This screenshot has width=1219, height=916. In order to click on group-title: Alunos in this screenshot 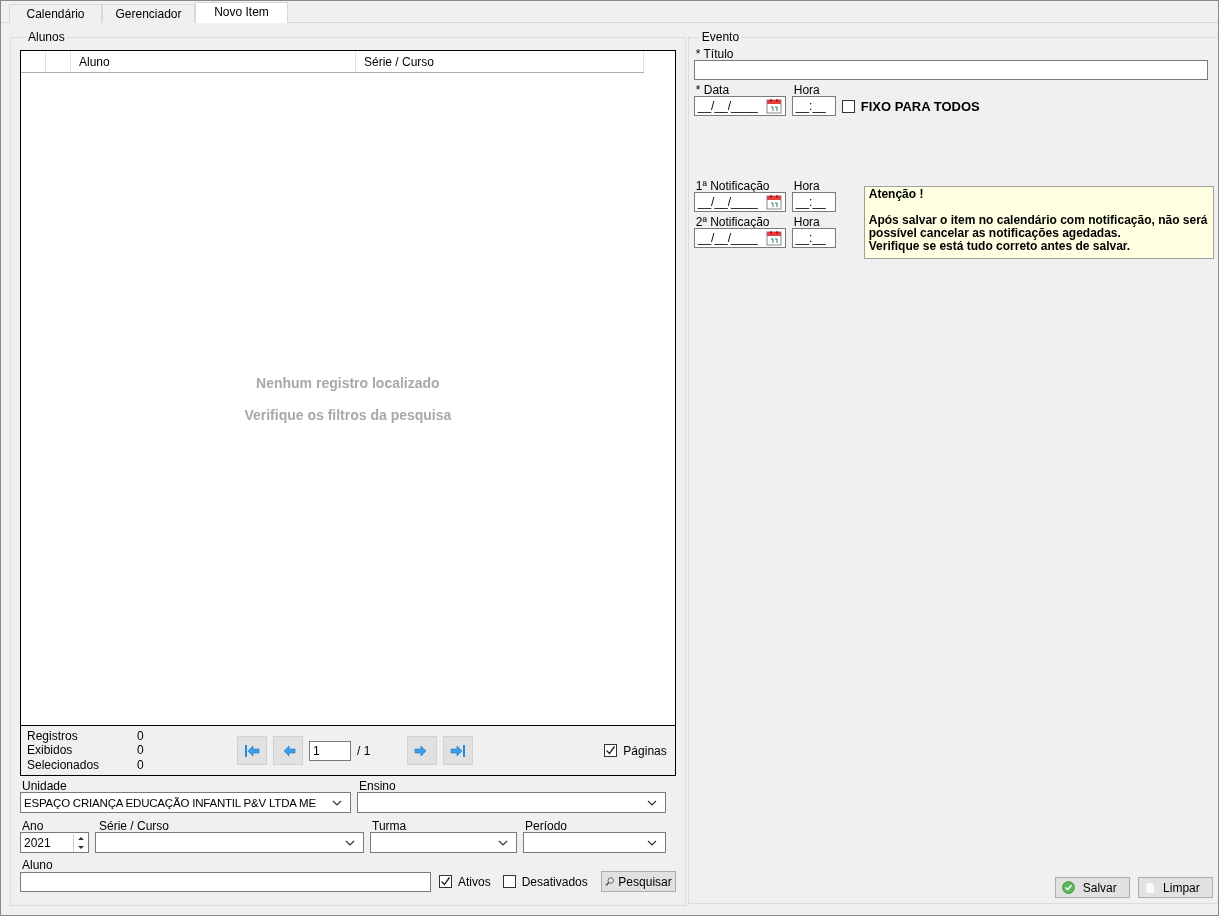, I will do `click(46, 37)`.